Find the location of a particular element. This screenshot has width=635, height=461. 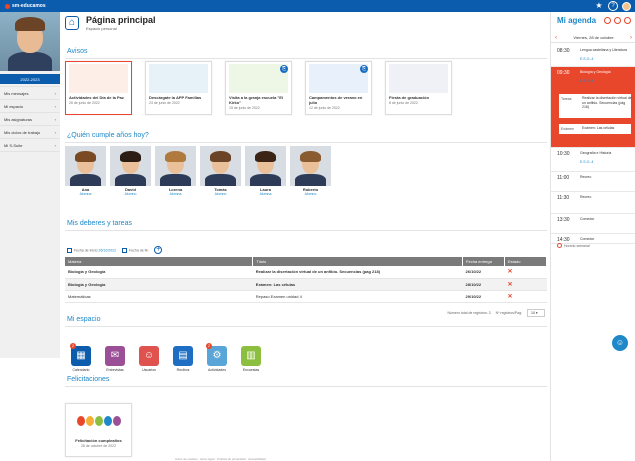

slot-event: Geografía e Historia is located at coordinates (596, 153).